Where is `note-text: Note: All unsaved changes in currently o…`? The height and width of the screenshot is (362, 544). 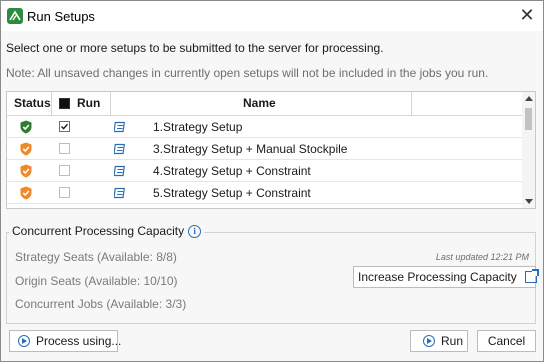 note-text: Note: All unsaved changes in currently o… is located at coordinates (247, 73).